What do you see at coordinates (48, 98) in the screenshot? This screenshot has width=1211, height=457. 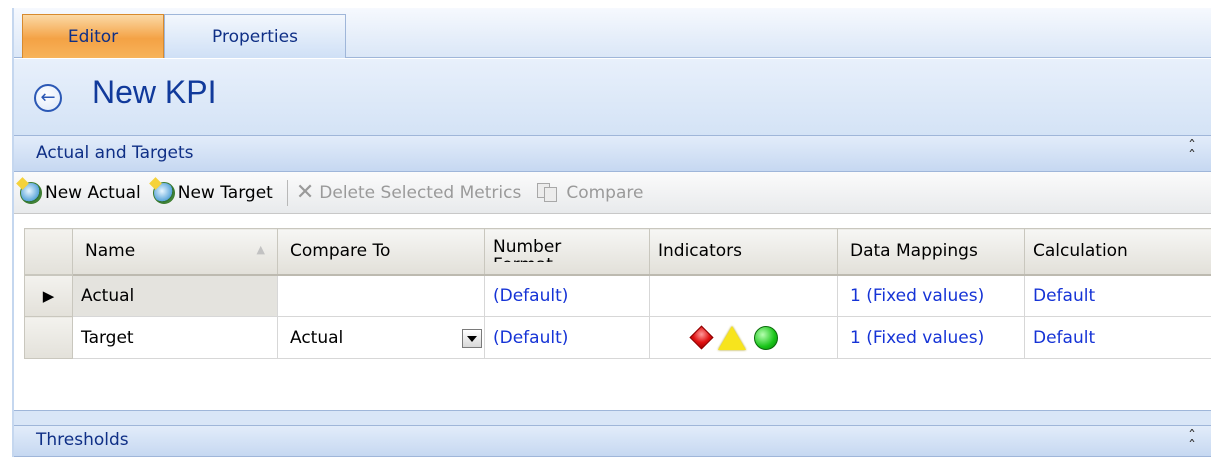 I see `back-arrow-icon: ←` at bounding box center [48, 98].